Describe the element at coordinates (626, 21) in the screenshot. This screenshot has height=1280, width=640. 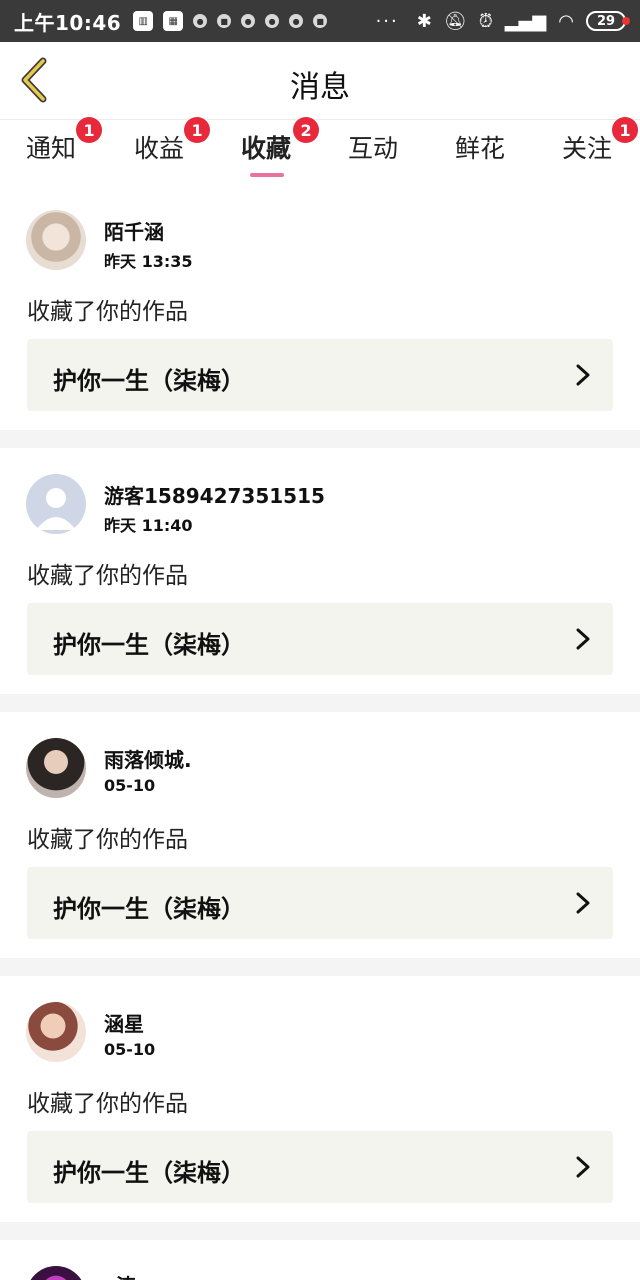
I see `battery-dot` at that location.